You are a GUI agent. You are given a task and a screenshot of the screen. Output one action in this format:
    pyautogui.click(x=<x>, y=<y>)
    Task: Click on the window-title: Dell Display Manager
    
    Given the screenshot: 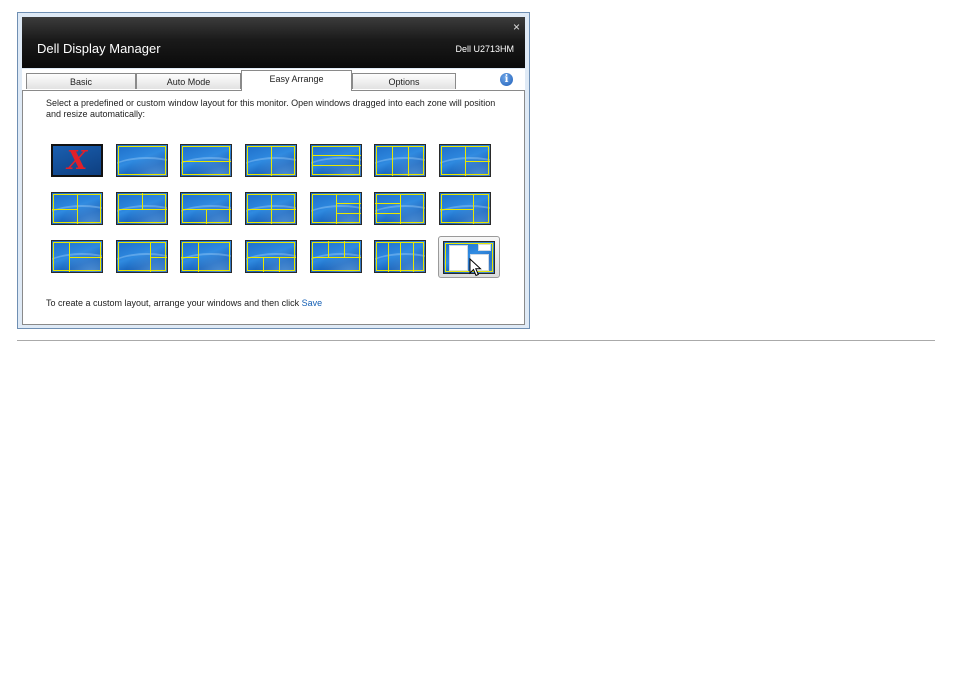 What is the action you would take?
    pyautogui.click(x=99, y=48)
    